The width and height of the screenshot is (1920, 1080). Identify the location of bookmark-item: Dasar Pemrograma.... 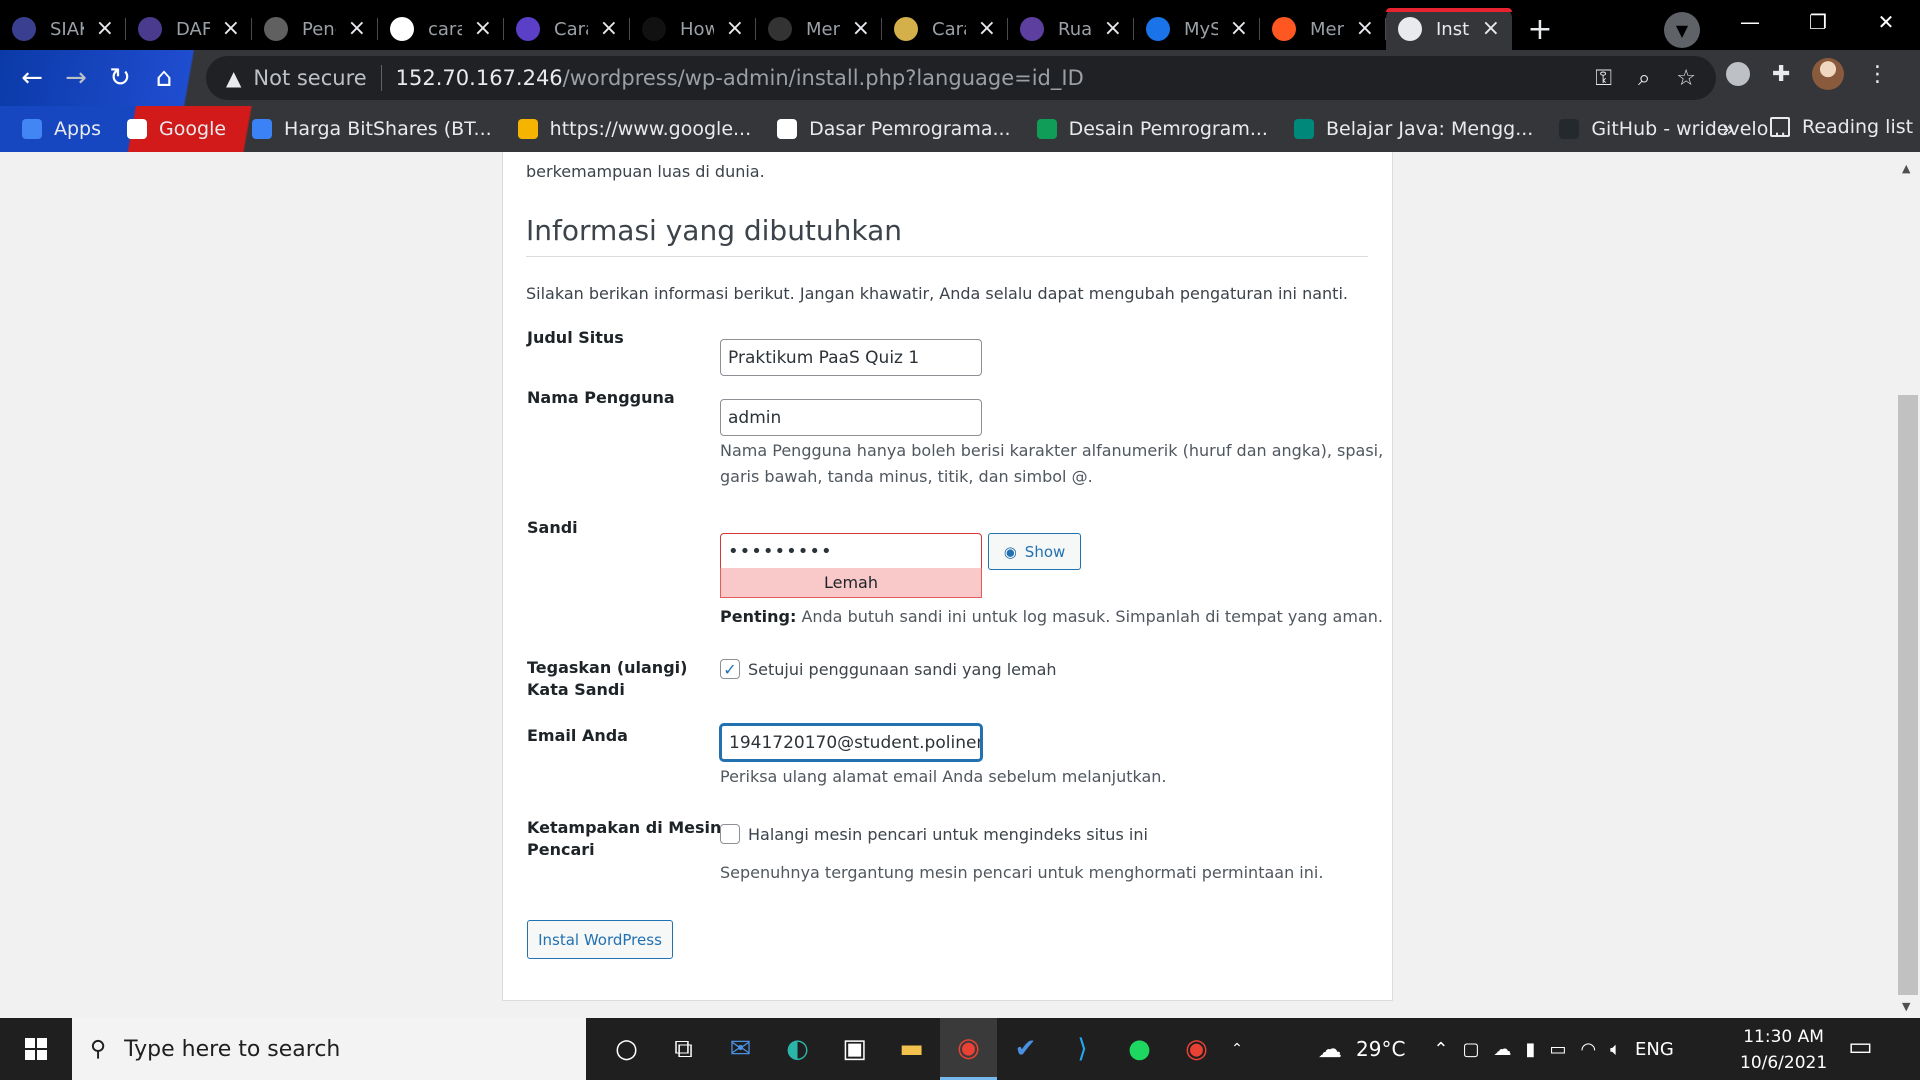
(894, 129).